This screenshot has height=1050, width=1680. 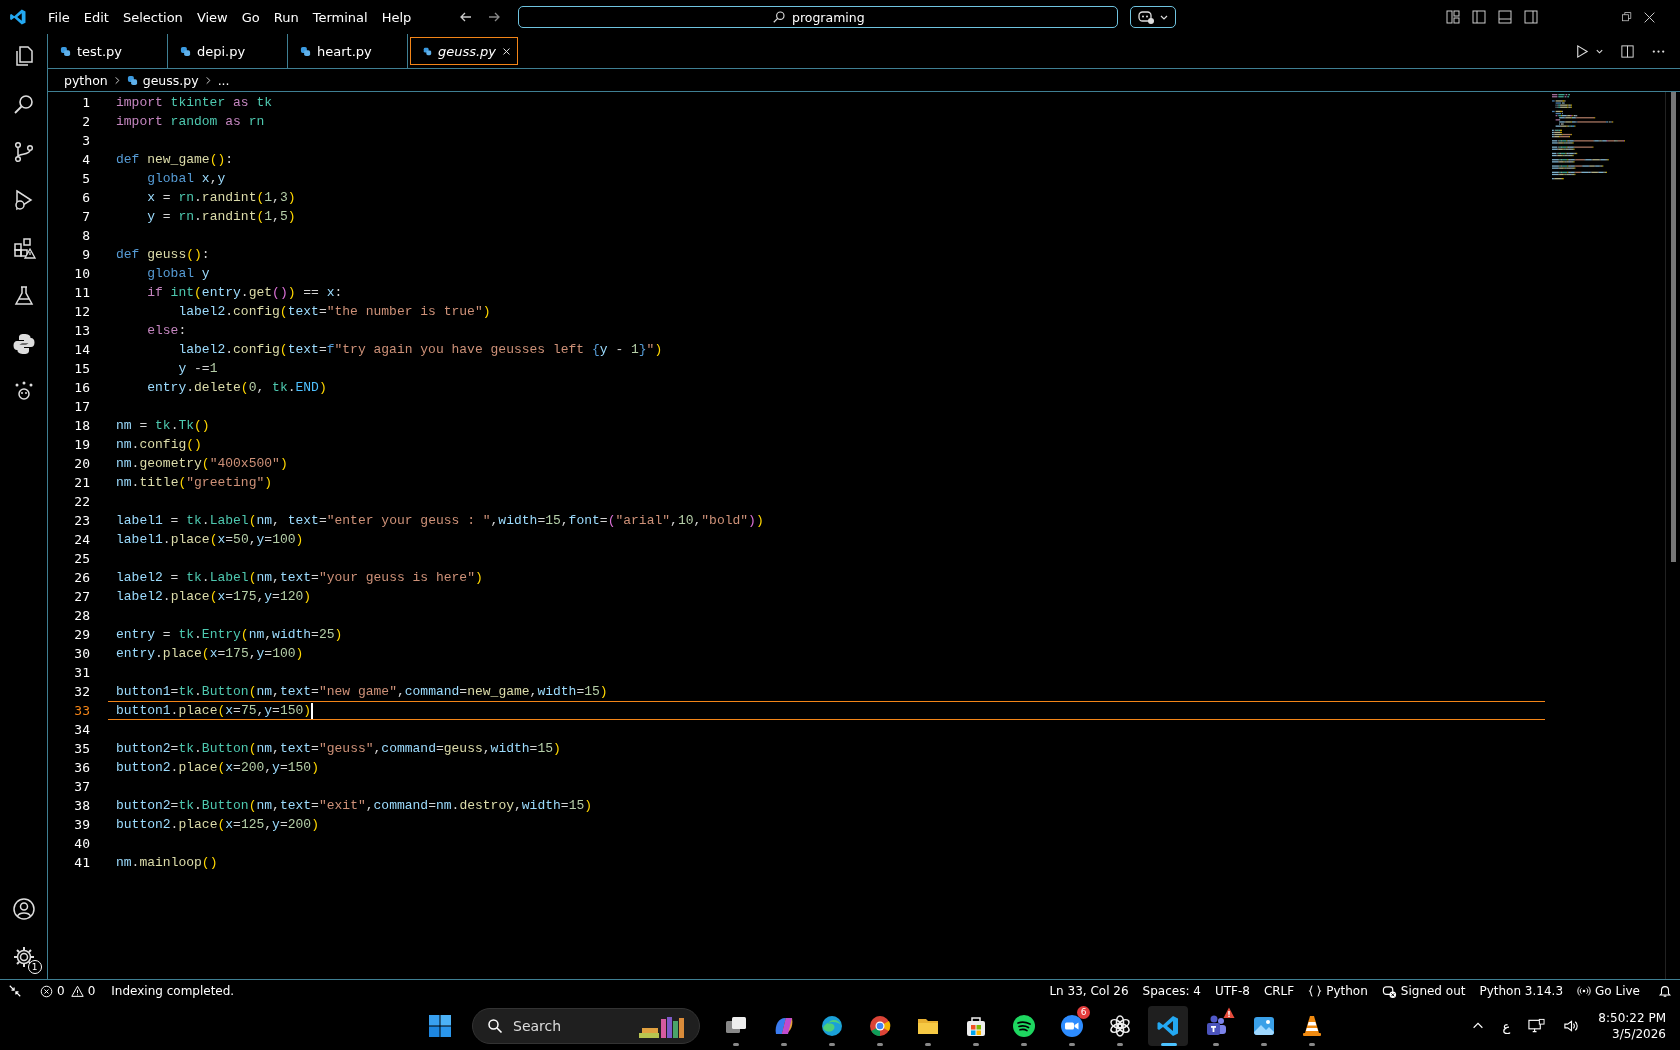 What do you see at coordinates (167, 862) in the screenshot?
I see `code-line: nm.mainloop()` at bounding box center [167, 862].